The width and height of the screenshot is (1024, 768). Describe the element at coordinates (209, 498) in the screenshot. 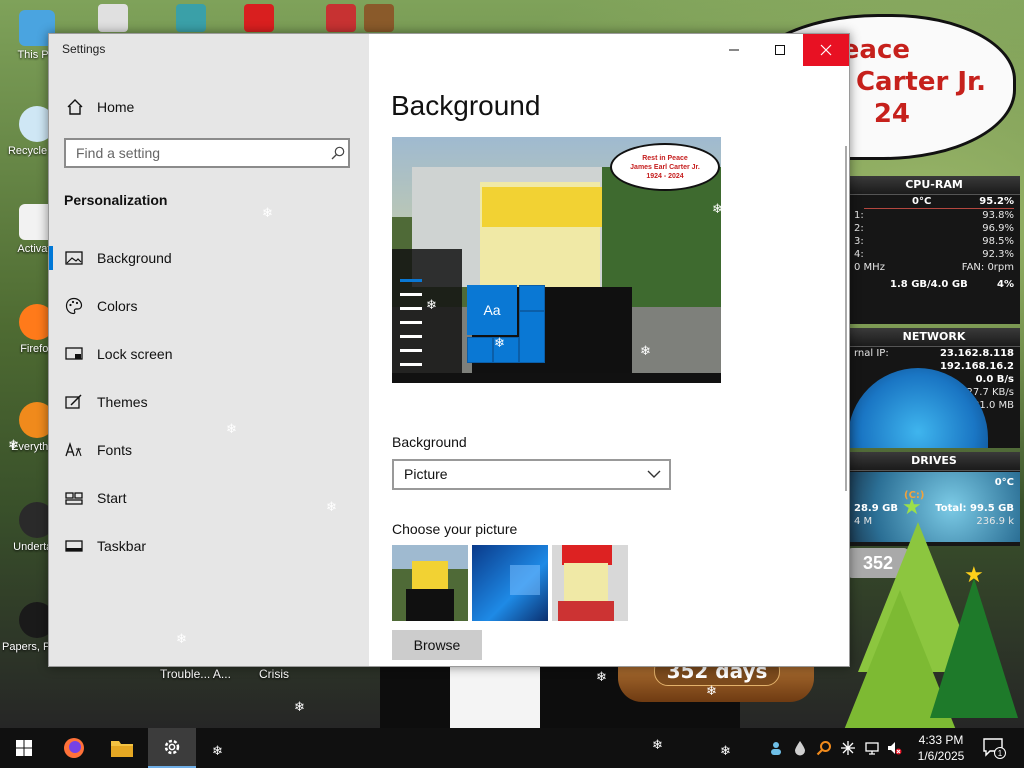

I see `sidebar-item-start: Start` at that location.